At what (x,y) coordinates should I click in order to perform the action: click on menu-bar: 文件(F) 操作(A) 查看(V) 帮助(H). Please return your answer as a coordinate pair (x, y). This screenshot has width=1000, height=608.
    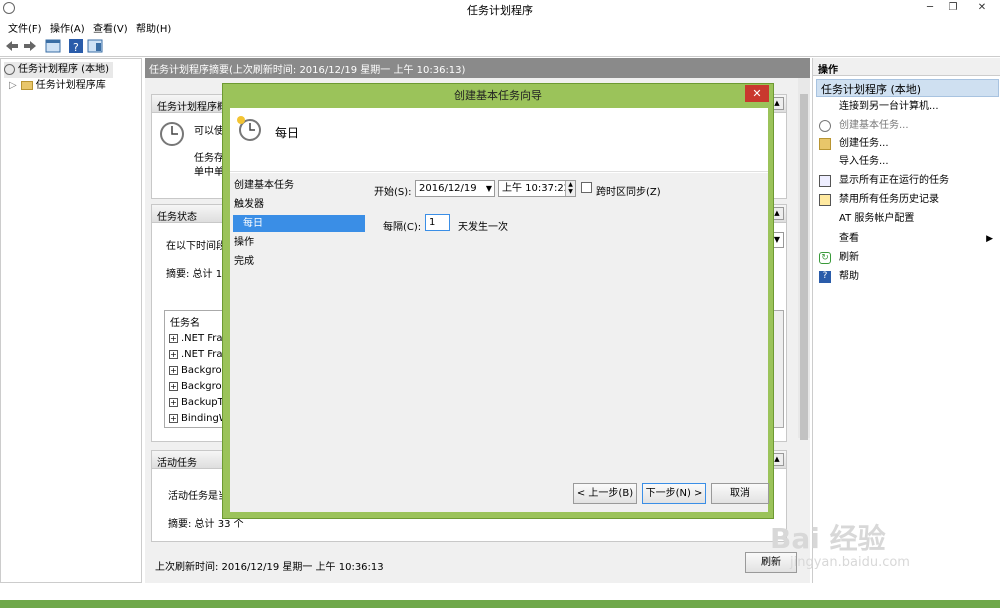
    Looking at the image, I should click on (500, 26).